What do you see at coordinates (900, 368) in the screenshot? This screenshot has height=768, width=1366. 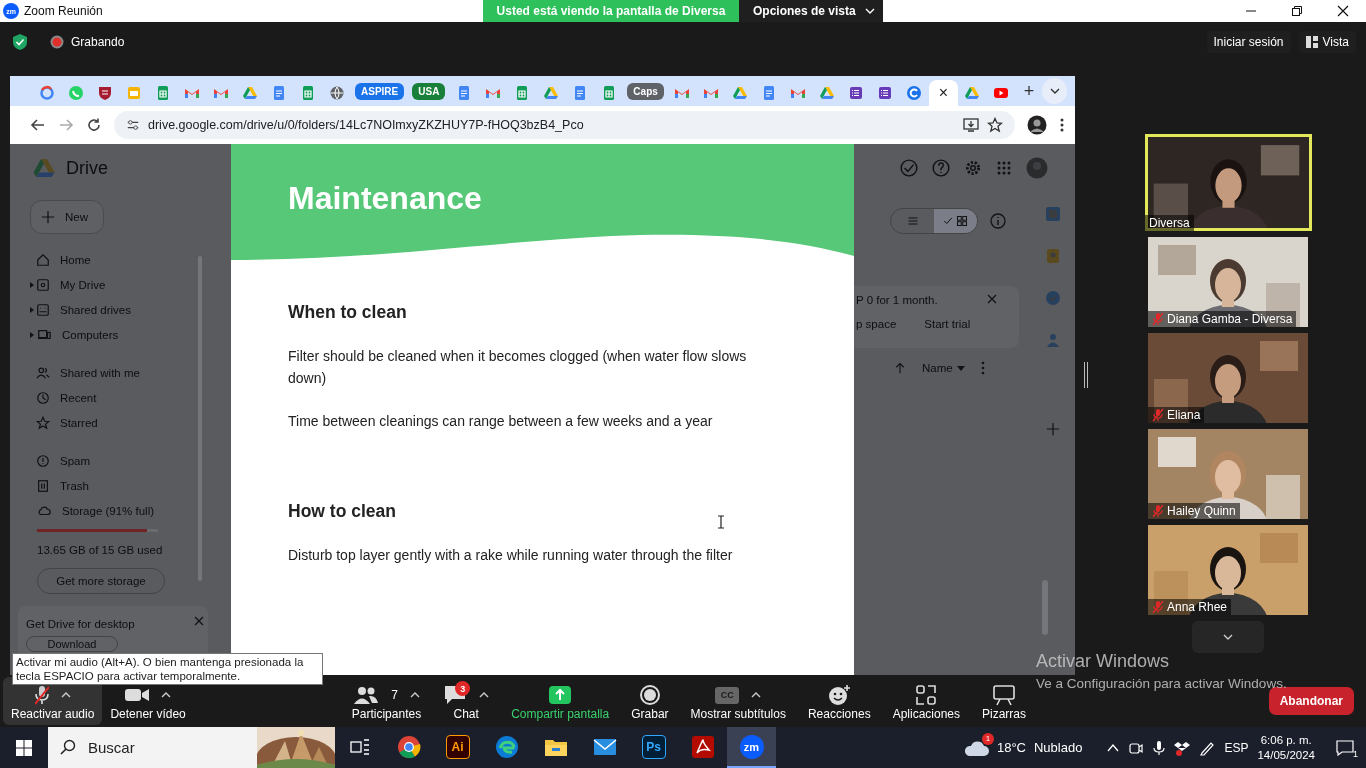 I see `up-arrow-icon` at bounding box center [900, 368].